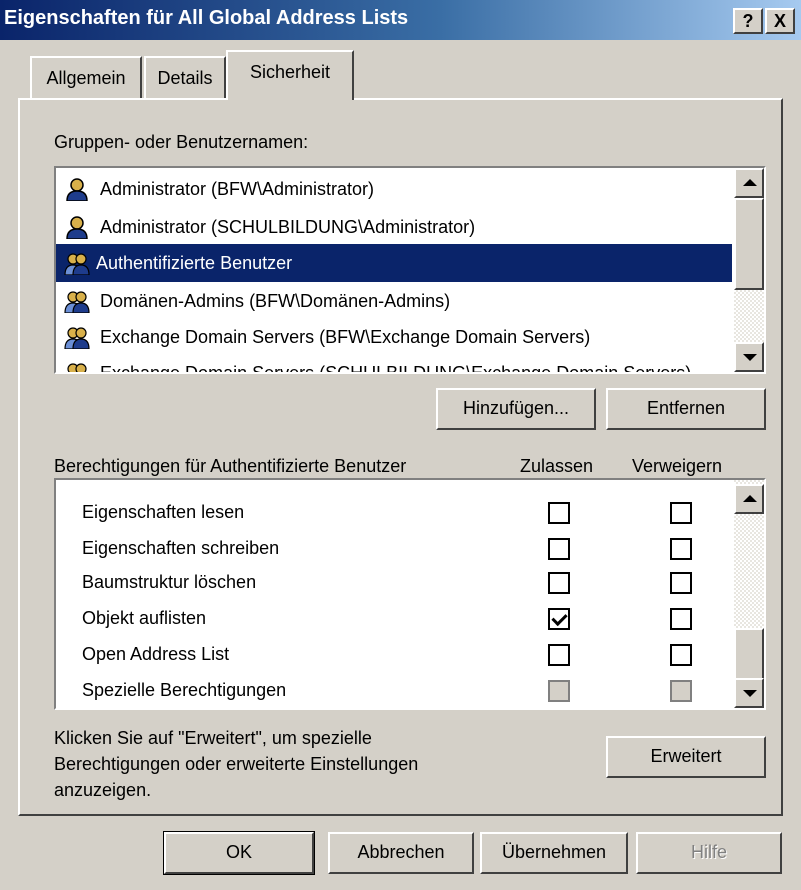  I want to click on tab-label: Allgemein, so click(86, 78).